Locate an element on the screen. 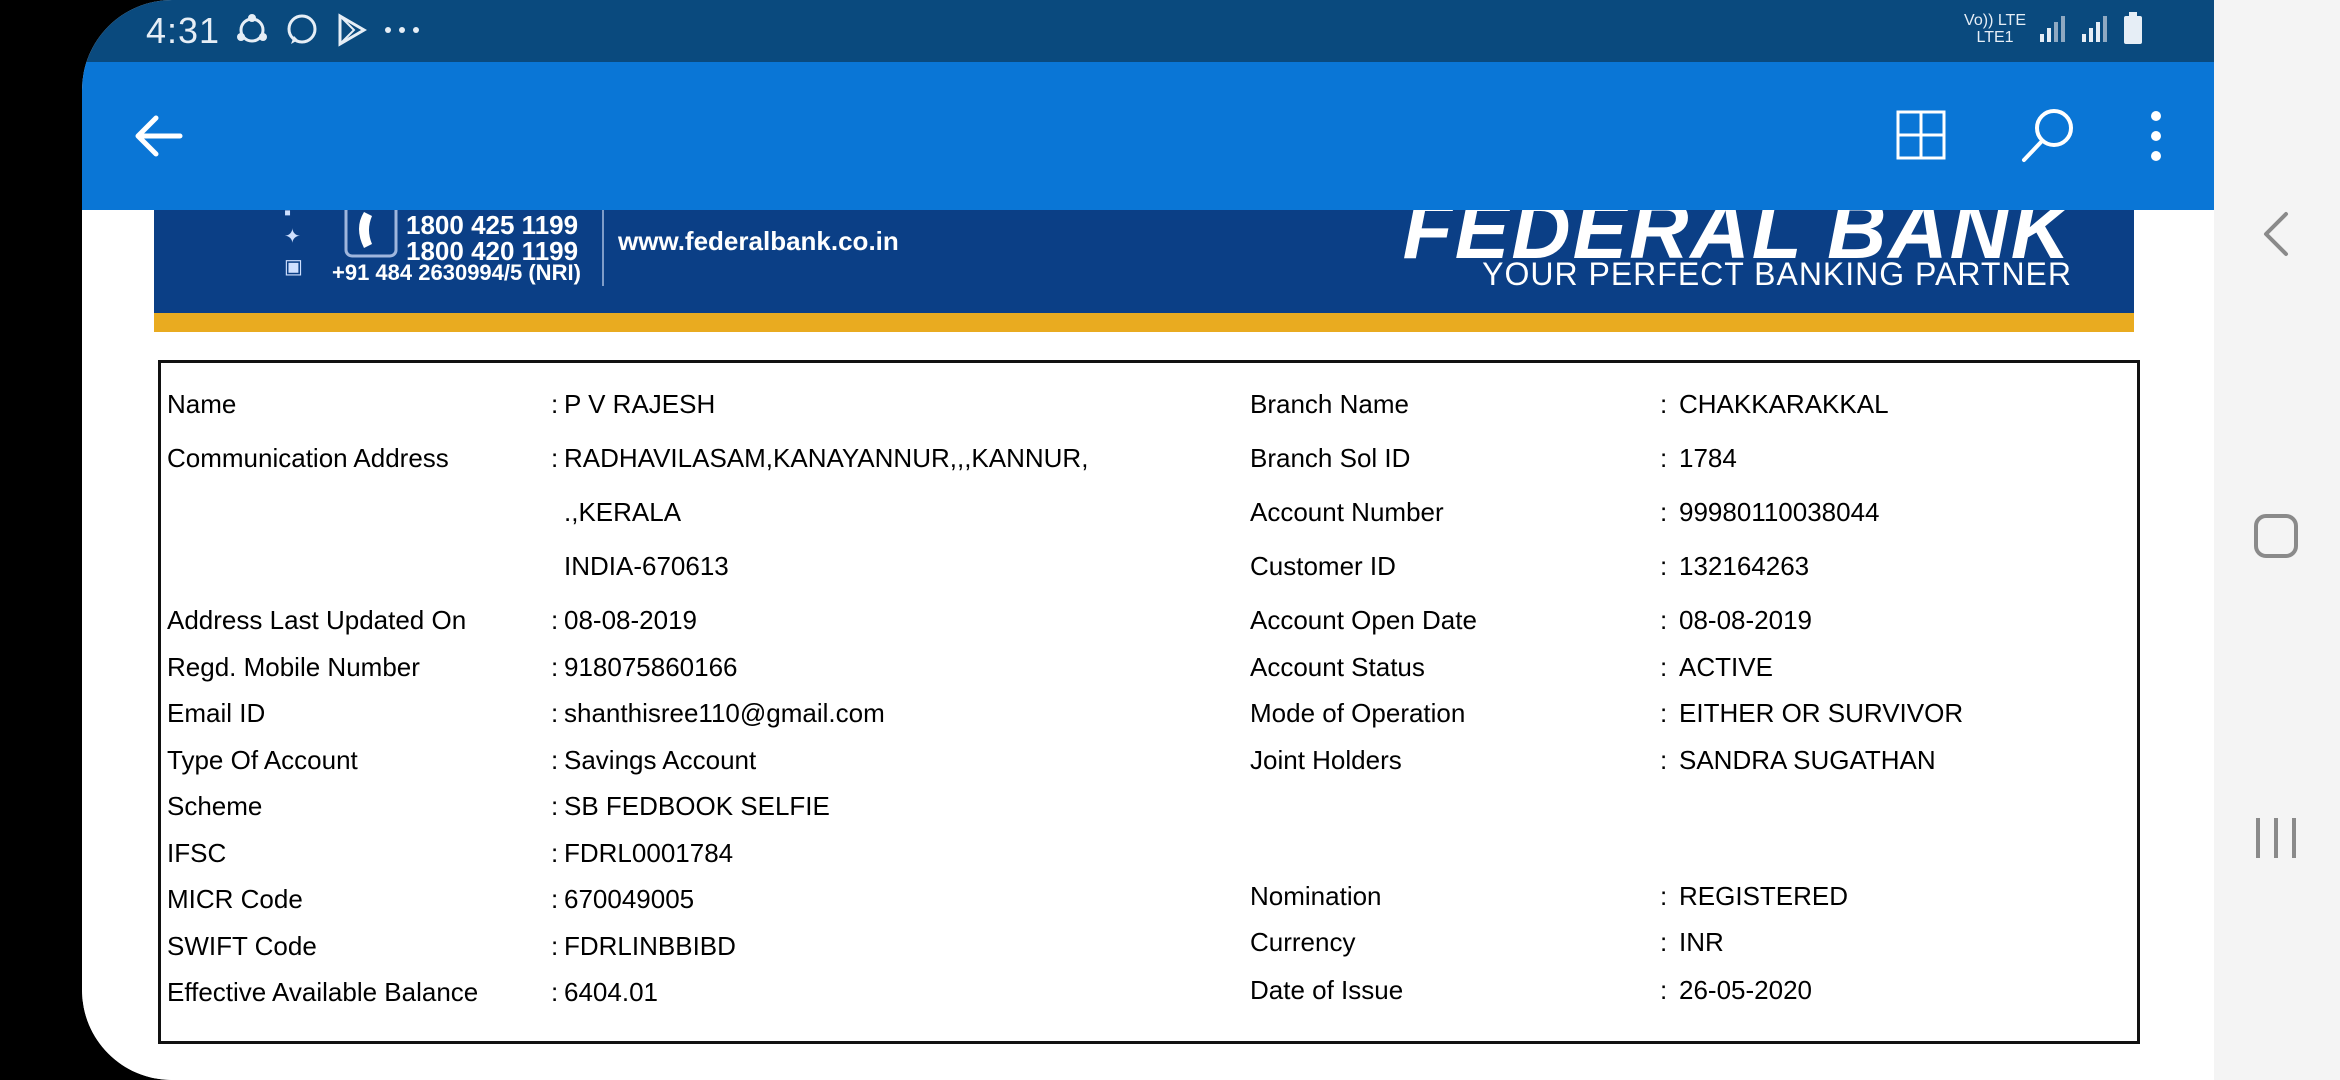  detail-value: shanthisree110@gmail.com is located at coordinates (724, 713).